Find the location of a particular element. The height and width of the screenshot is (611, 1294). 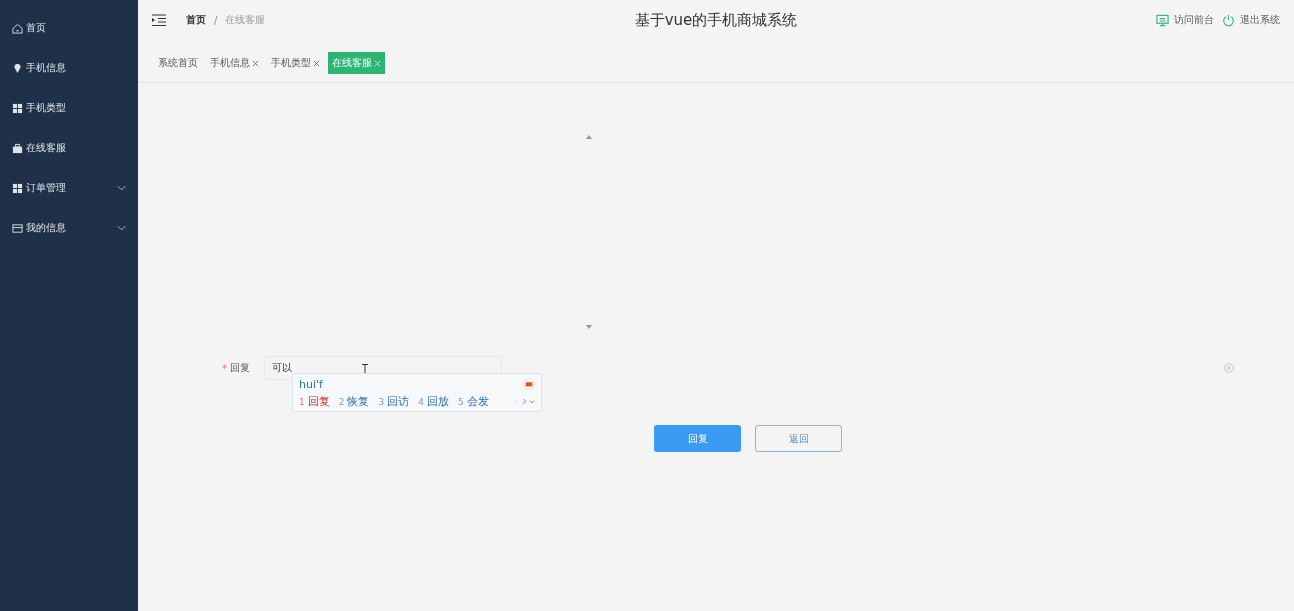

form-label: 回复 is located at coordinates (240, 368).